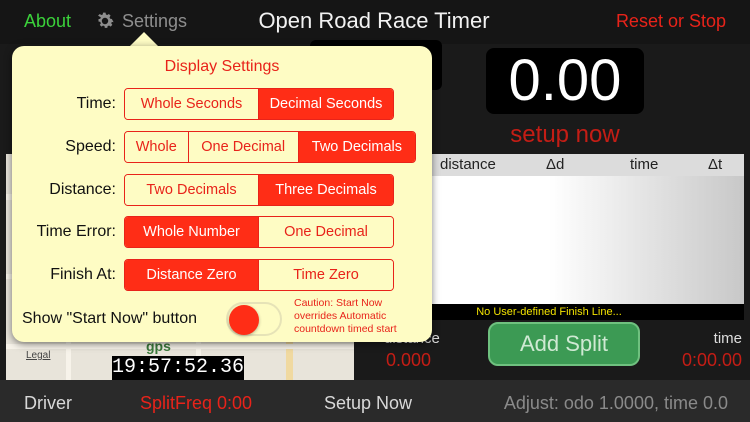 The image size is (750, 422). Describe the element at coordinates (144, 39) in the screenshot. I see `popover-arrow` at that location.